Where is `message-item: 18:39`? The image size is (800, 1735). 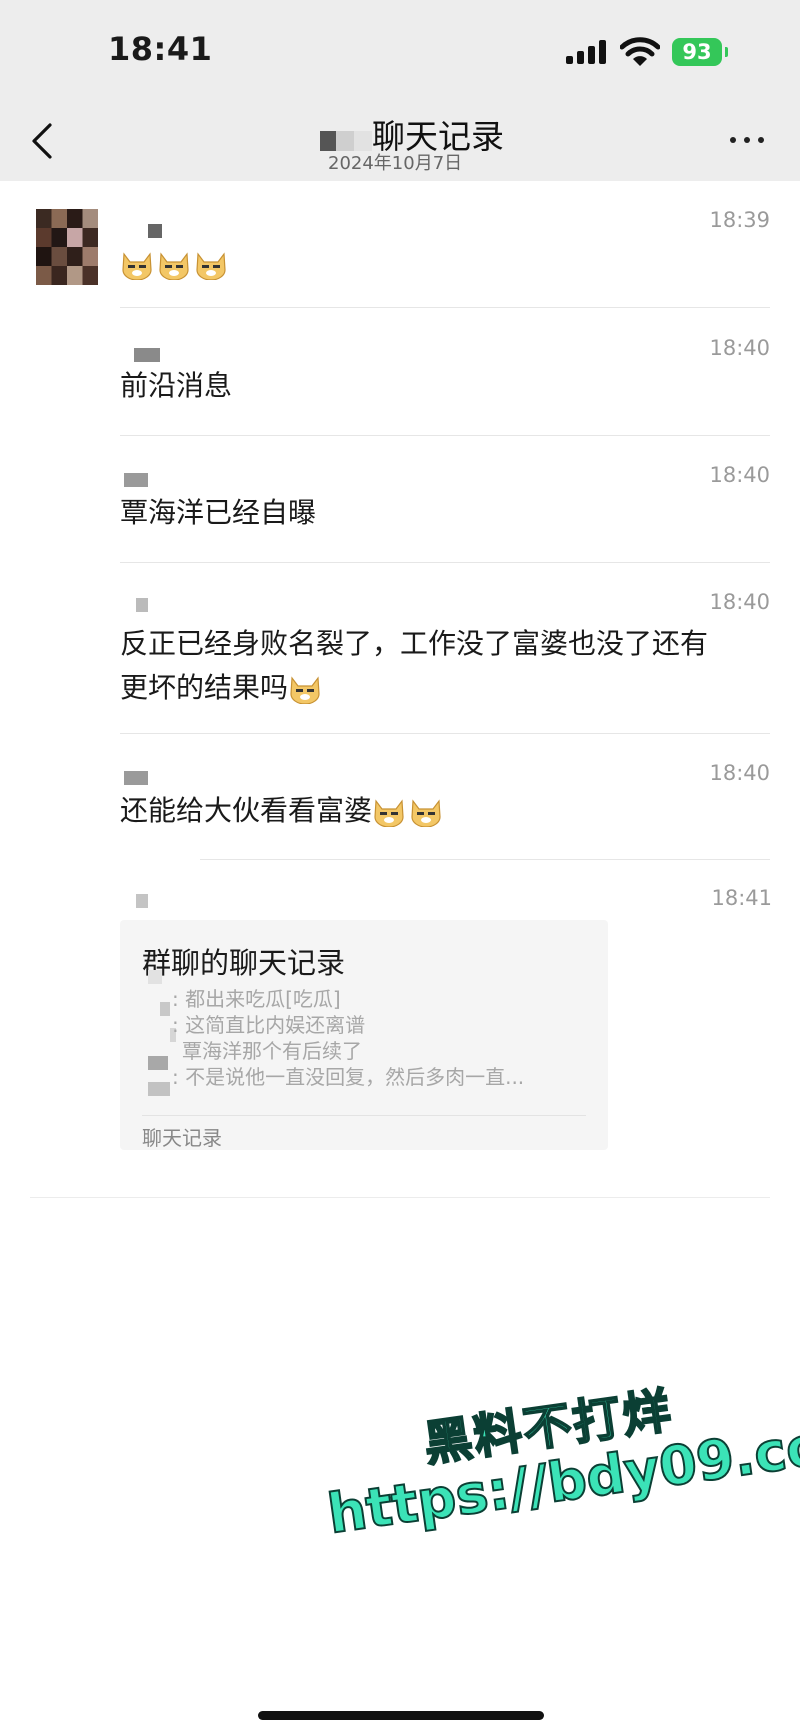
message-item: 18:39 is located at coordinates (445, 253).